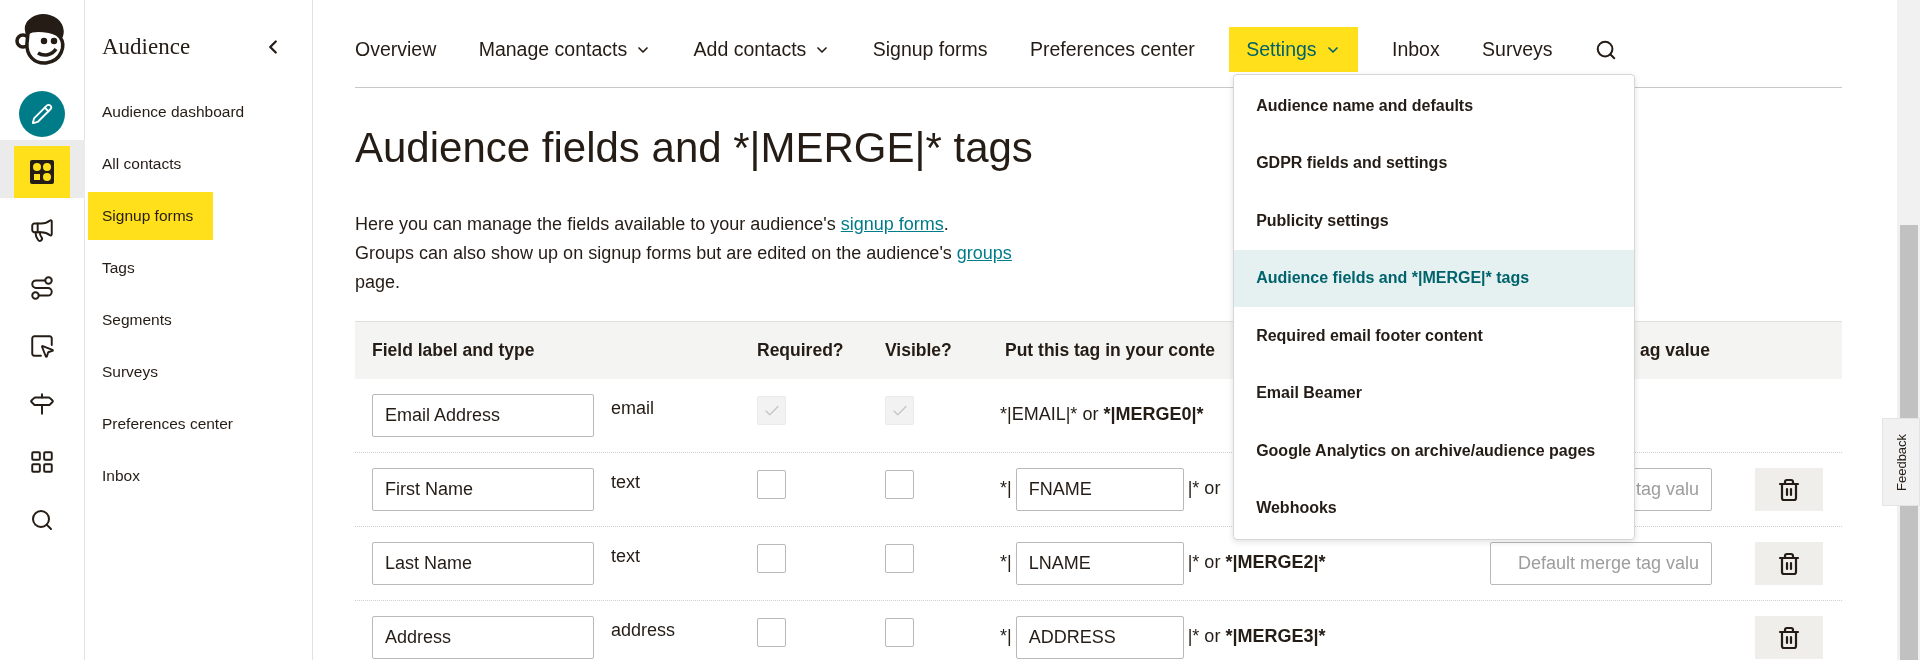 This screenshot has height=660, width=1920. Describe the element at coordinates (1112, 49) in the screenshot. I see `nav-tab: Preferences center` at that location.